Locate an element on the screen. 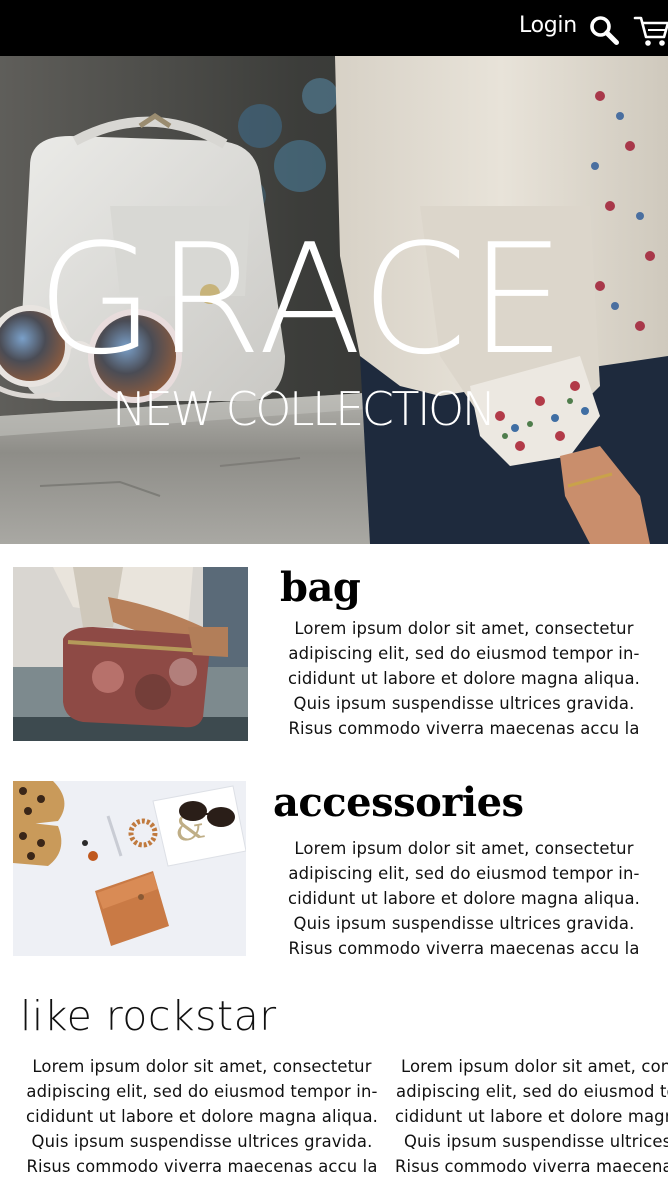 The height and width of the screenshot is (1200, 668). bag-category-image is located at coordinates (130, 654).